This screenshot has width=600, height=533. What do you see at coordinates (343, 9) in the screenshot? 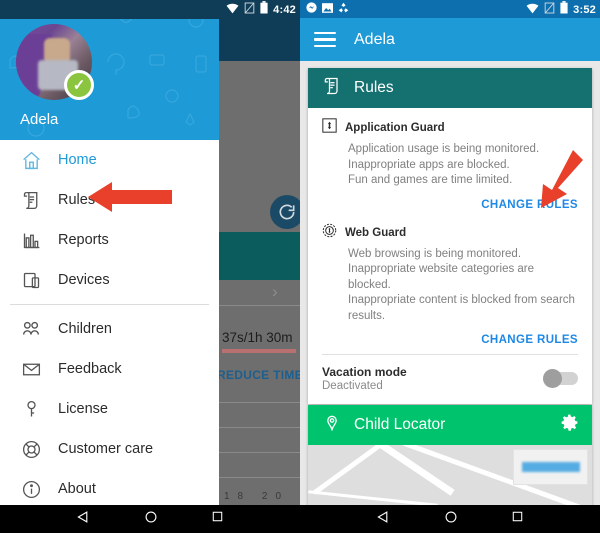
I see `drive-icon` at bounding box center [343, 9].